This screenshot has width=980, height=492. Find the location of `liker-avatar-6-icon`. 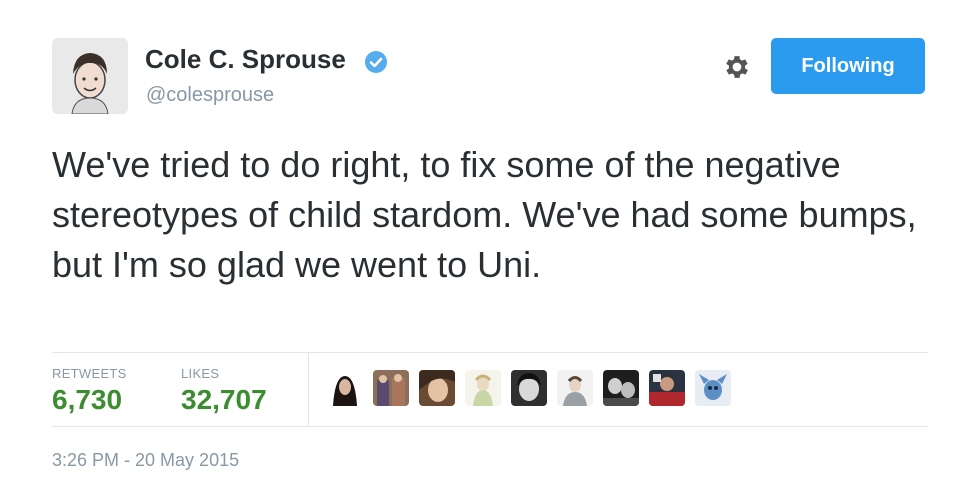

liker-avatar-6-icon is located at coordinates (575, 388).